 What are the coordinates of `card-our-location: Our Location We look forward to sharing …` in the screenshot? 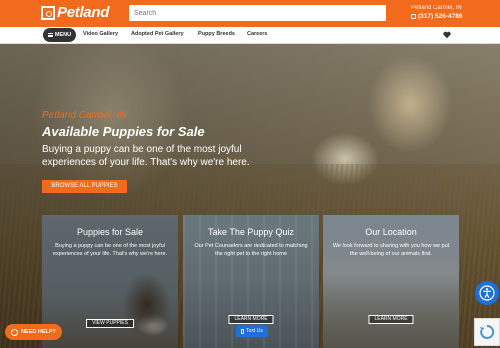 It's located at (391, 281).